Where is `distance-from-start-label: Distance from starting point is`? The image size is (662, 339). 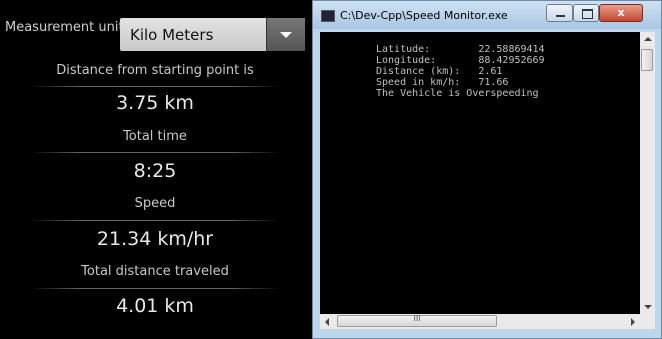 distance-from-start-label: Distance from starting point is is located at coordinates (155, 70).